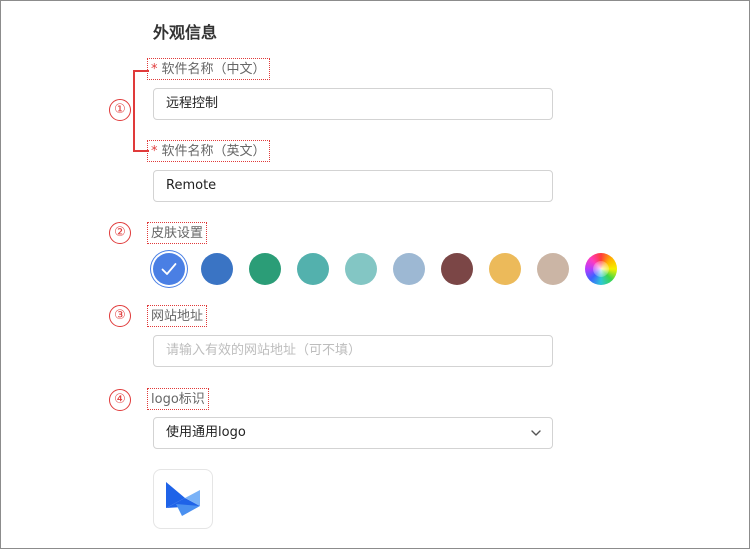  Describe the element at coordinates (553, 269) in the screenshot. I see `skin-swatch-beige` at that location.